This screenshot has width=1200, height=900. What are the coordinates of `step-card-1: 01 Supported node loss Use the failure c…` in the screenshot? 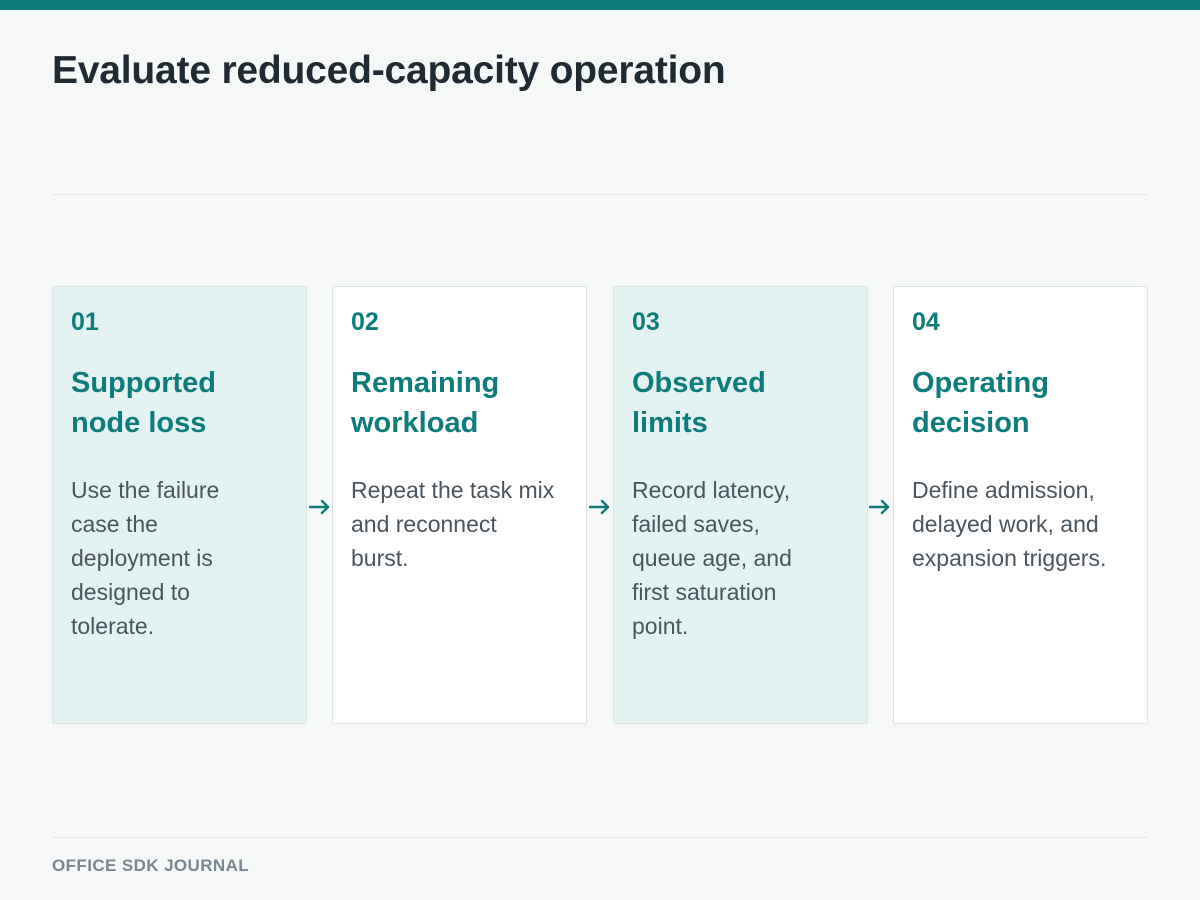 It's located at (179, 505).